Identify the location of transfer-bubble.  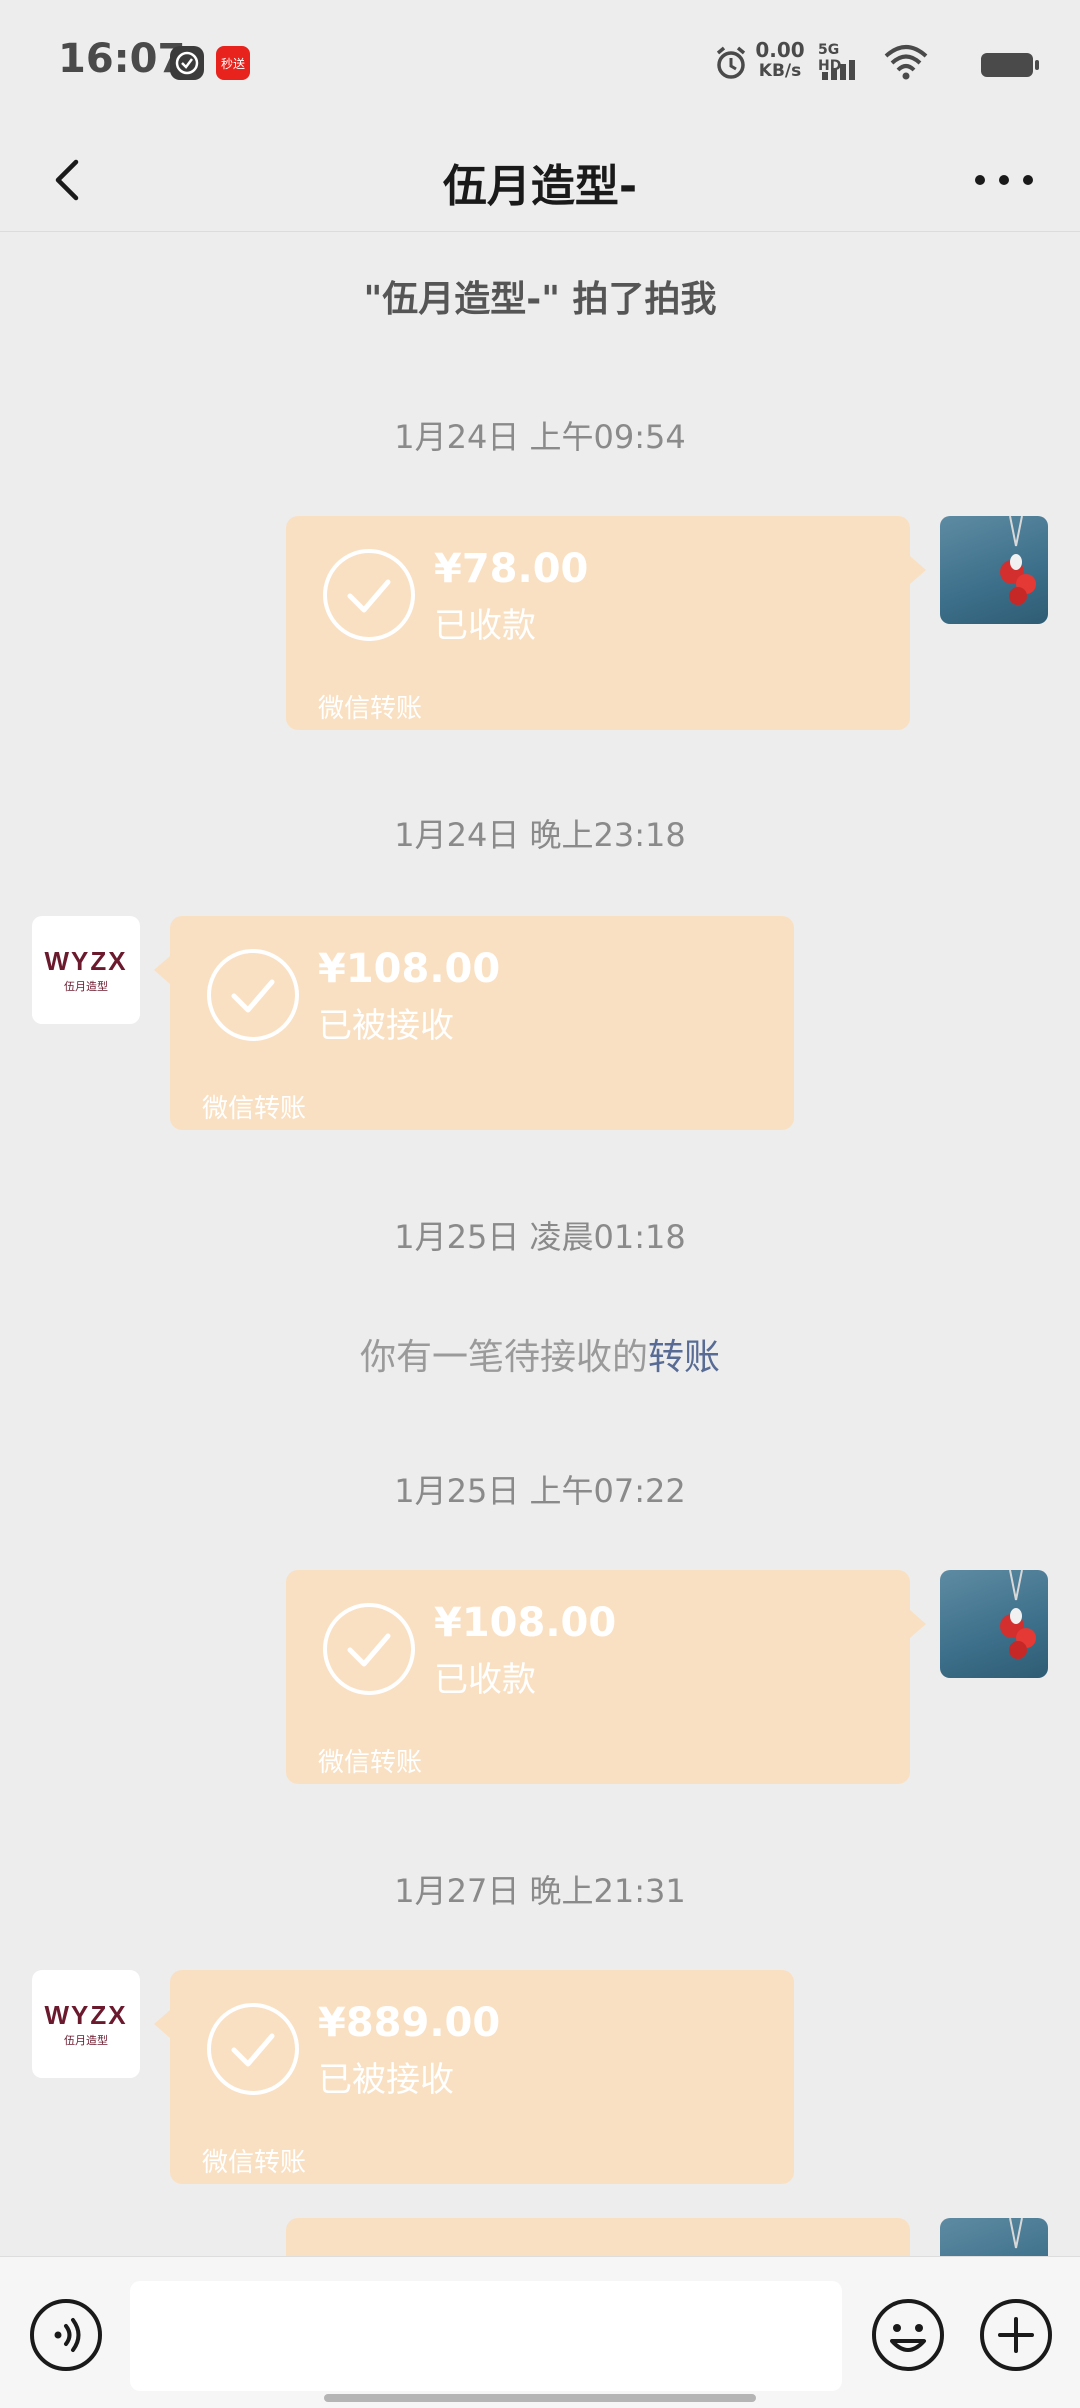
(598, 2237).